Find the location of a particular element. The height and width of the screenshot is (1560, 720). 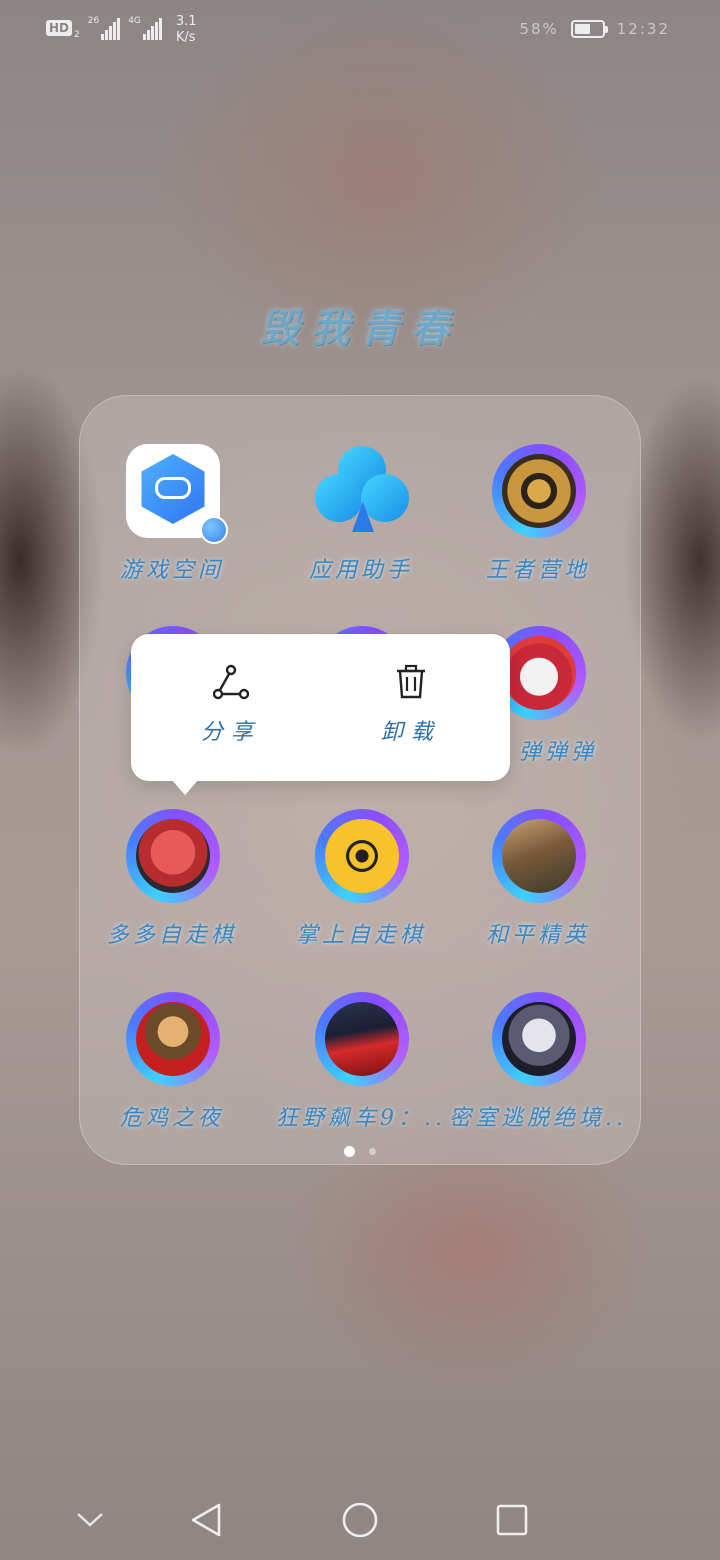

status-right: 58% 12:32 is located at coordinates (594, 29).